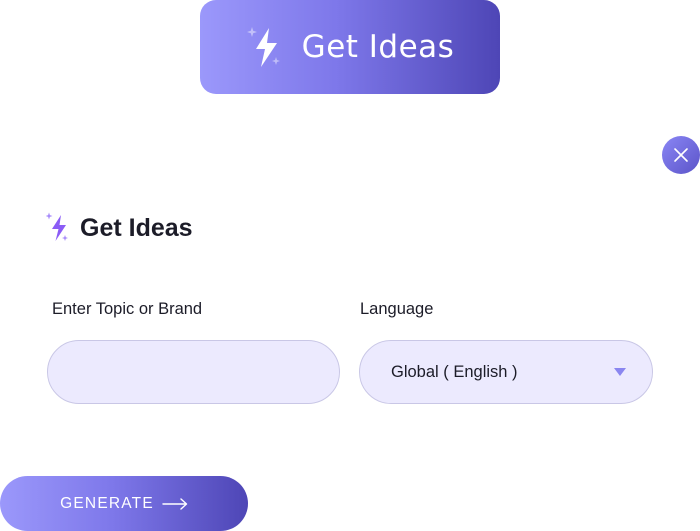 The width and height of the screenshot is (700, 531). I want to click on topic-label: Enter Topic or Brand, so click(127, 309).